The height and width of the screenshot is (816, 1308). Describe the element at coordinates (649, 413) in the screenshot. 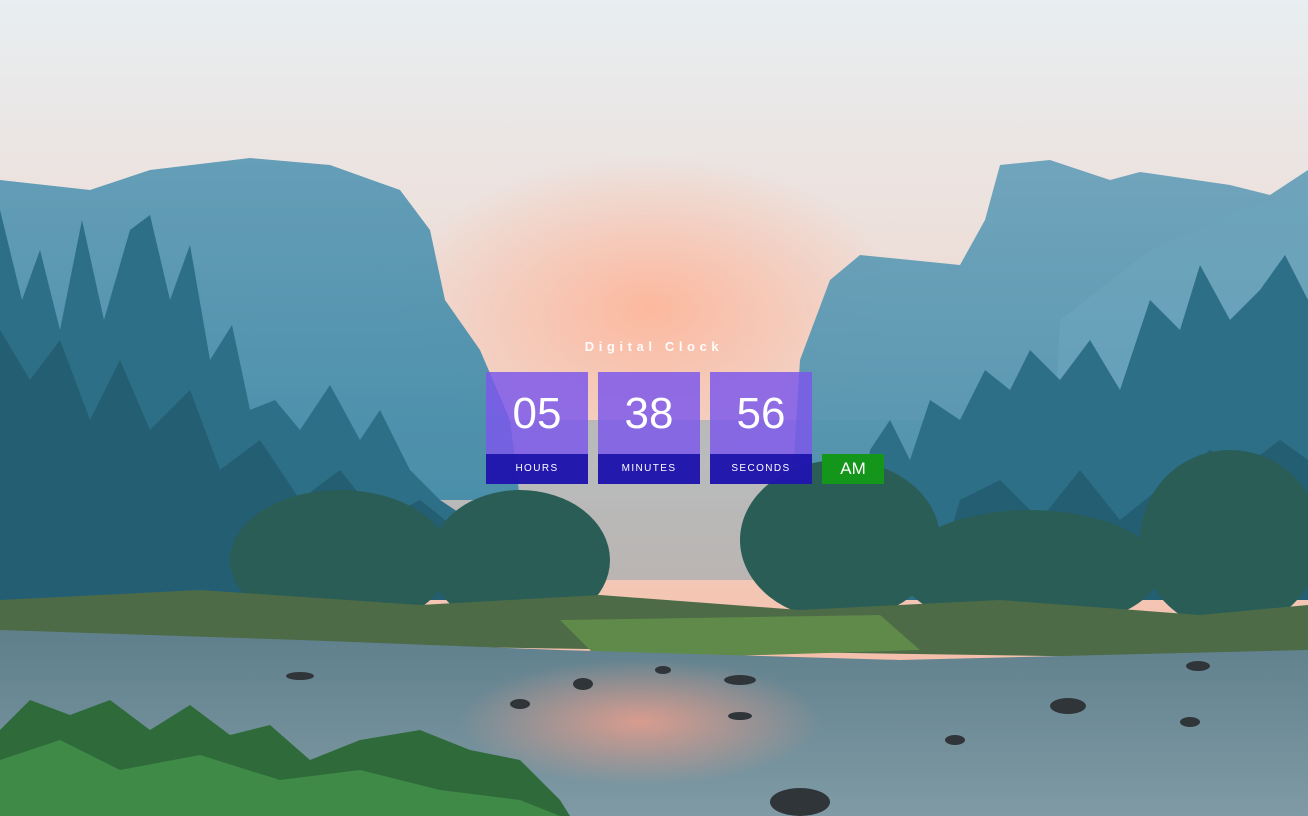

I see `minutes-value: 38` at that location.